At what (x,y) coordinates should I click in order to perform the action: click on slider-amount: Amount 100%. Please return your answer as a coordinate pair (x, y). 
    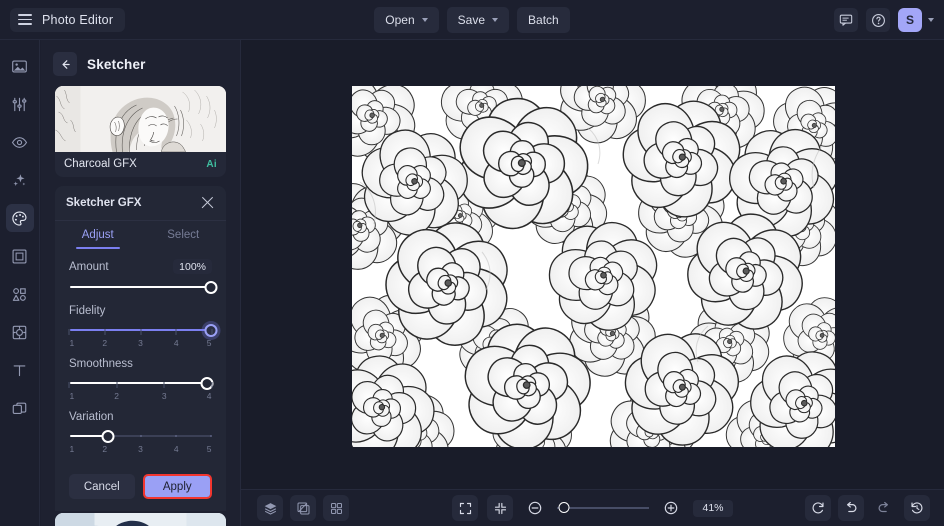
    Looking at the image, I should click on (143, 276).